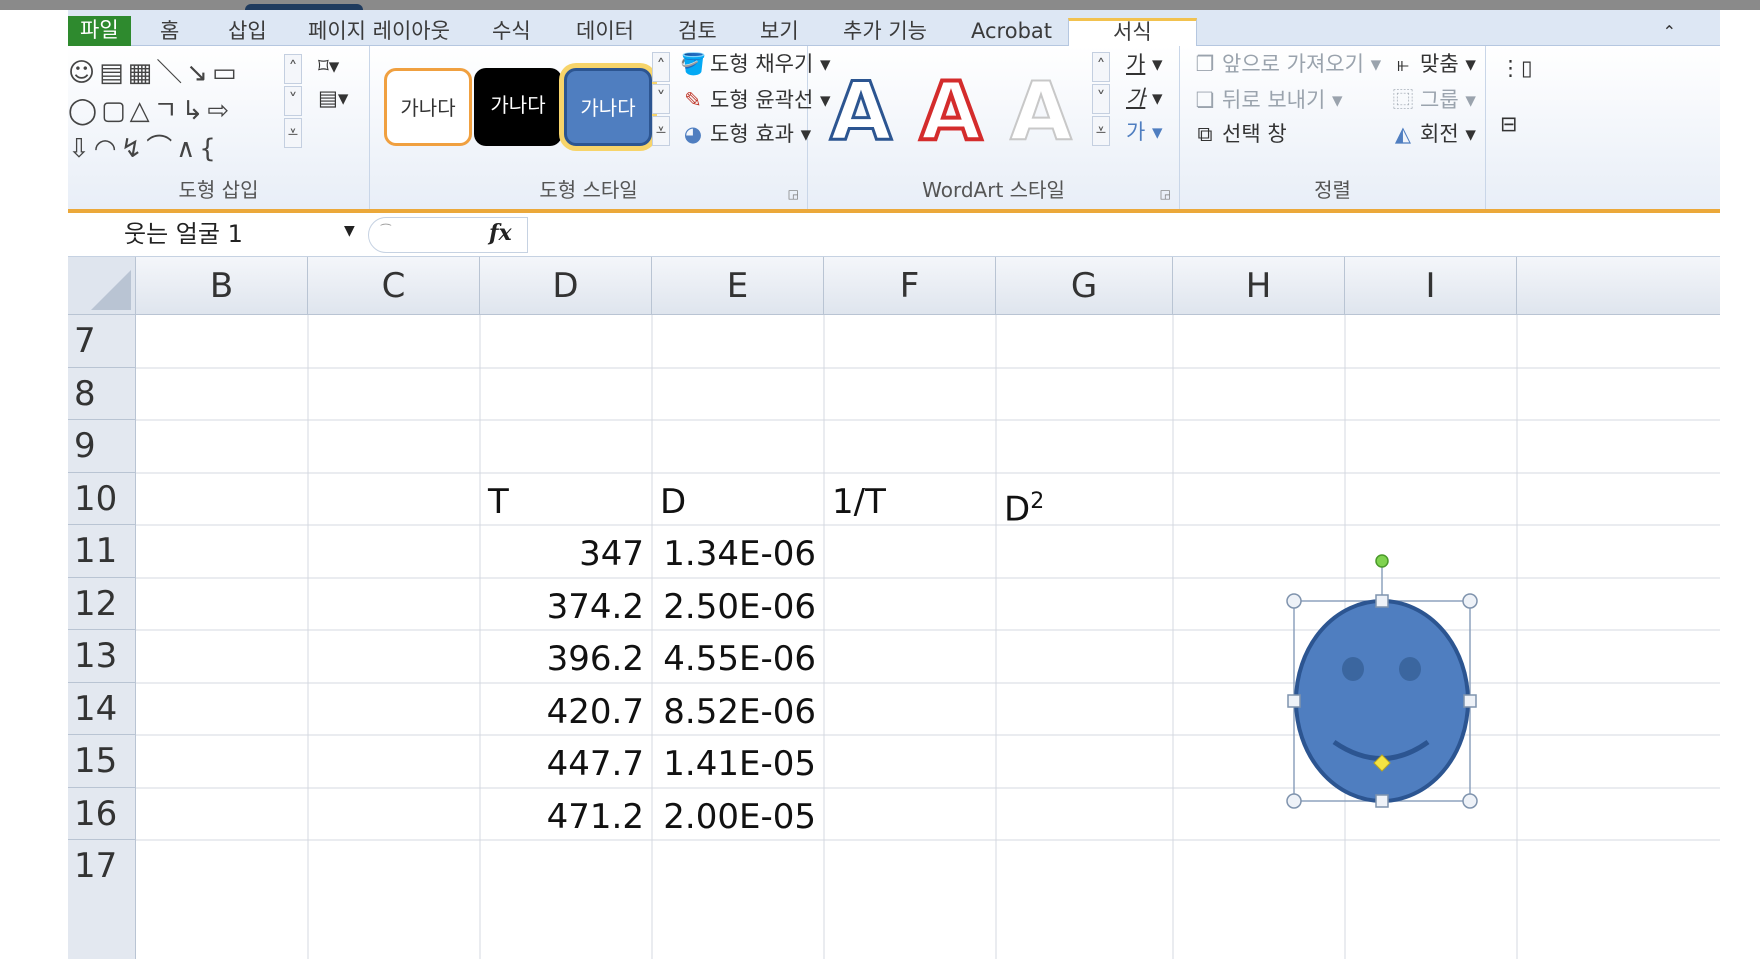 Image resolution: width=1760 pixels, height=959 pixels. Describe the element at coordinates (661, 67) in the screenshot. I see `styles-scroll-up: ˄` at that location.